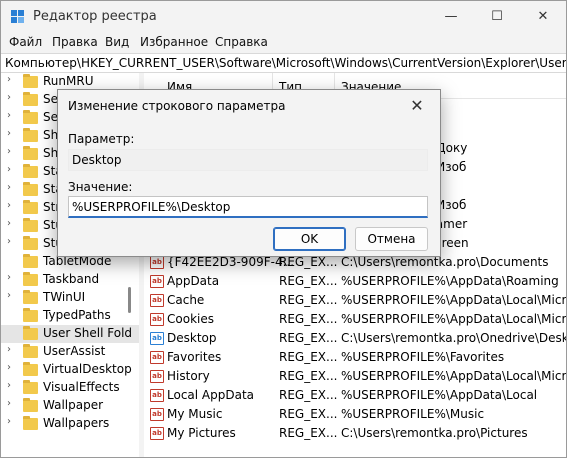 The height and width of the screenshot is (458, 567). I want to click on value-data: C:\Users\remontka.pro\Onedrive\Deskt, so click(453, 338).